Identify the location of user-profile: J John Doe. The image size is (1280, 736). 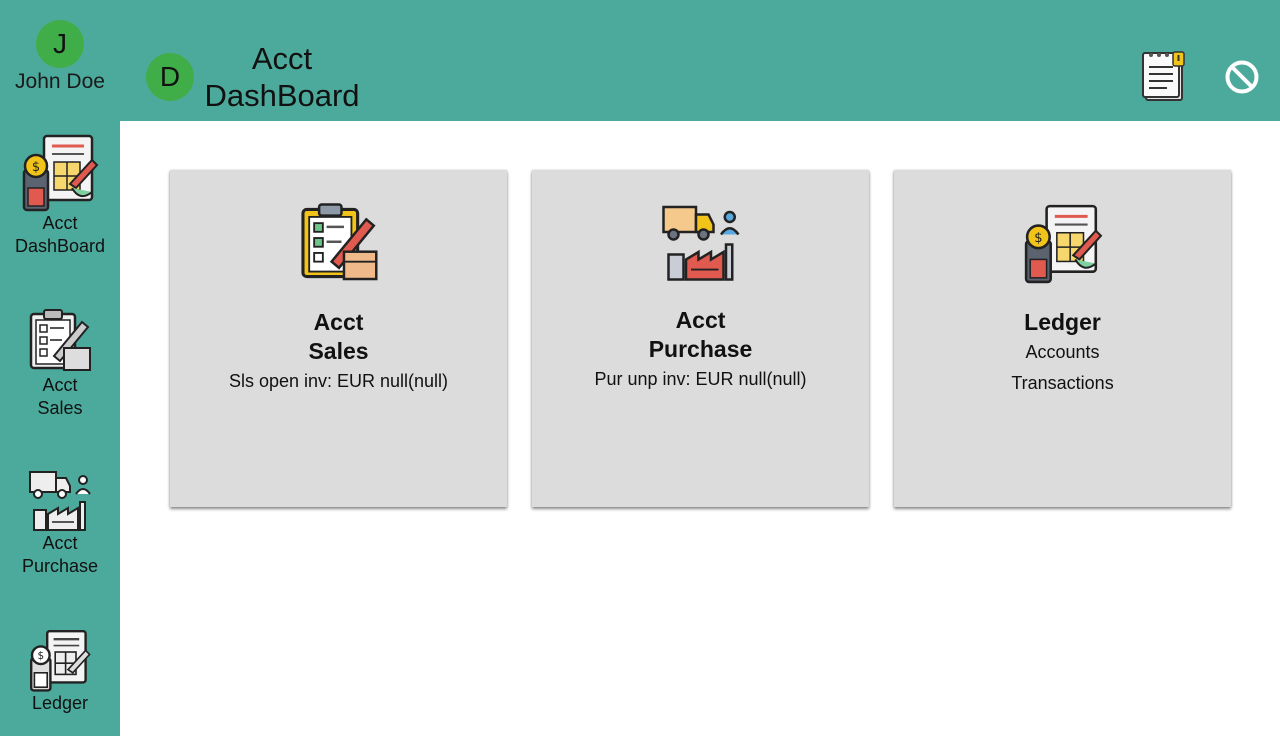
(60, 57).